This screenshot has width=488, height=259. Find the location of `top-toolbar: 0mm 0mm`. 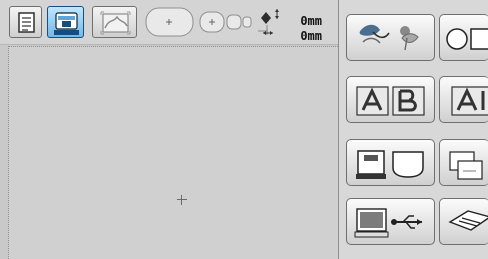

top-toolbar: 0mm 0mm is located at coordinates (169, 22).